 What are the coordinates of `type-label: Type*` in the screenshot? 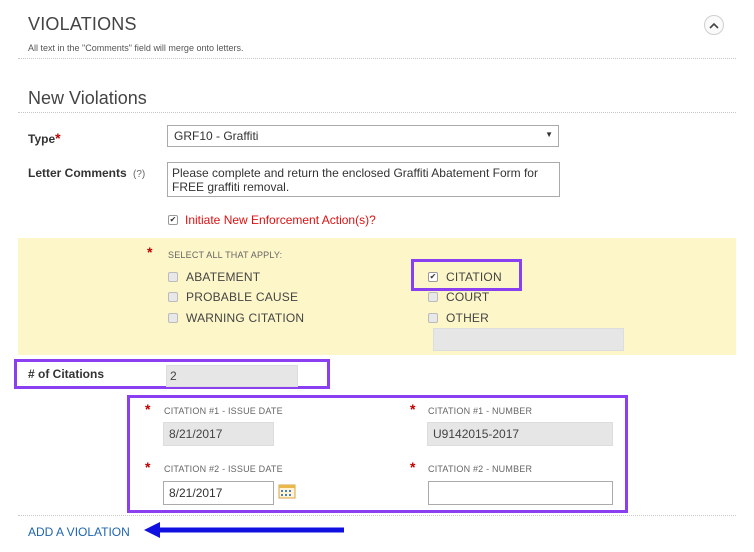 It's located at (44, 138).